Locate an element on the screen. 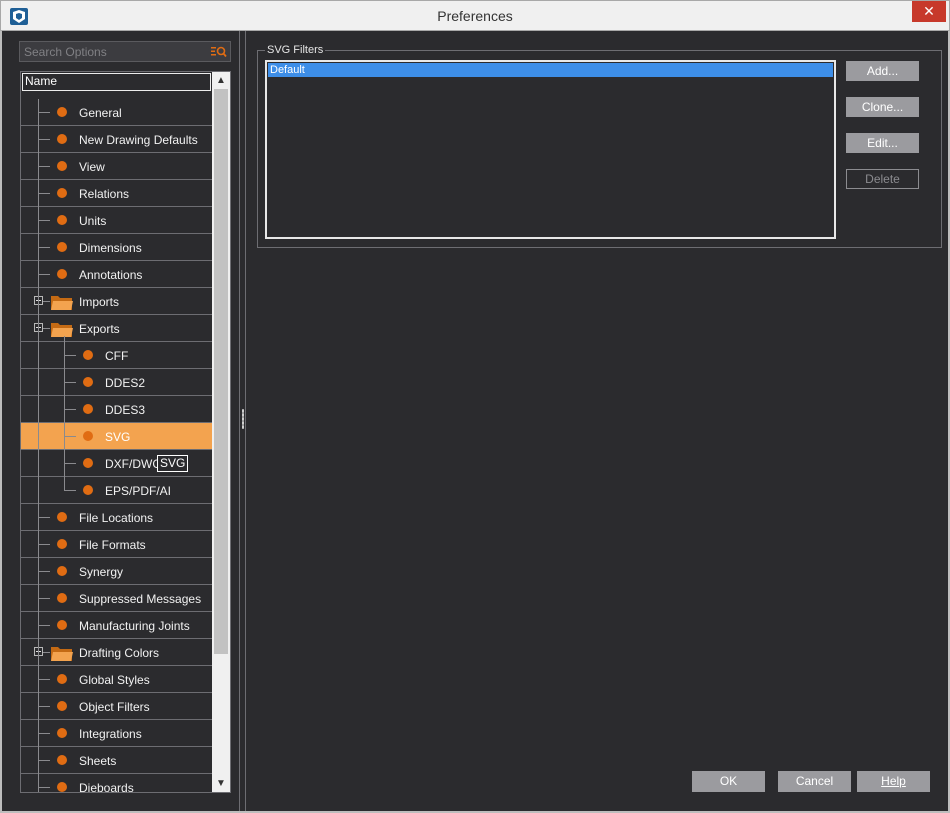 The height and width of the screenshot is (813, 950). tree-item-label: New Drawing Defaults is located at coordinates (138, 140).